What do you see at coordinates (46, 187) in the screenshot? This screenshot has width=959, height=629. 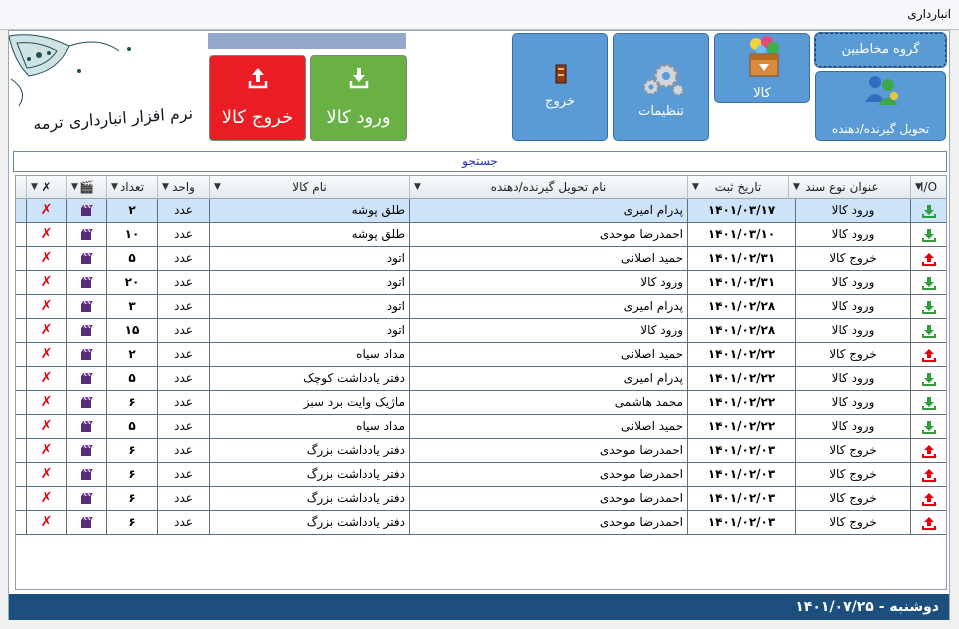 I see `header-delete: ✗ ▼` at bounding box center [46, 187].